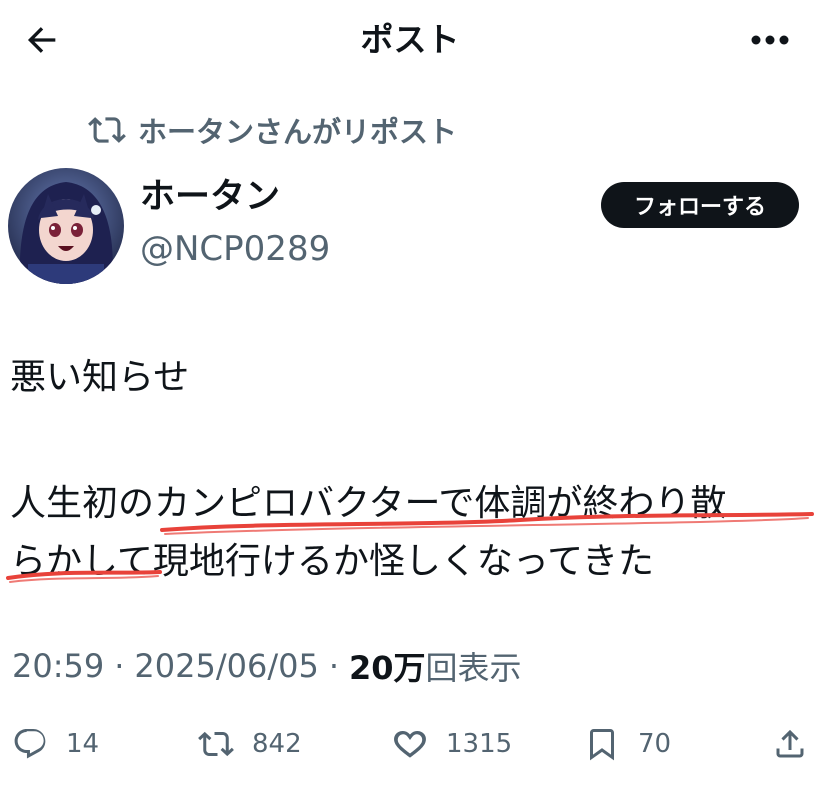 This screenshot has height=811, width=820. What do you see at coordinates (30, 744) in the screenshot?
I see `reply-icon` at bounding box center [30, 744].